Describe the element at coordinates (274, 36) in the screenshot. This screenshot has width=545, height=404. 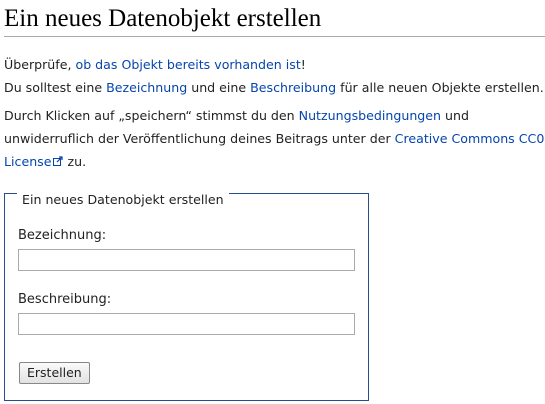
I see `title-divider` at that location.